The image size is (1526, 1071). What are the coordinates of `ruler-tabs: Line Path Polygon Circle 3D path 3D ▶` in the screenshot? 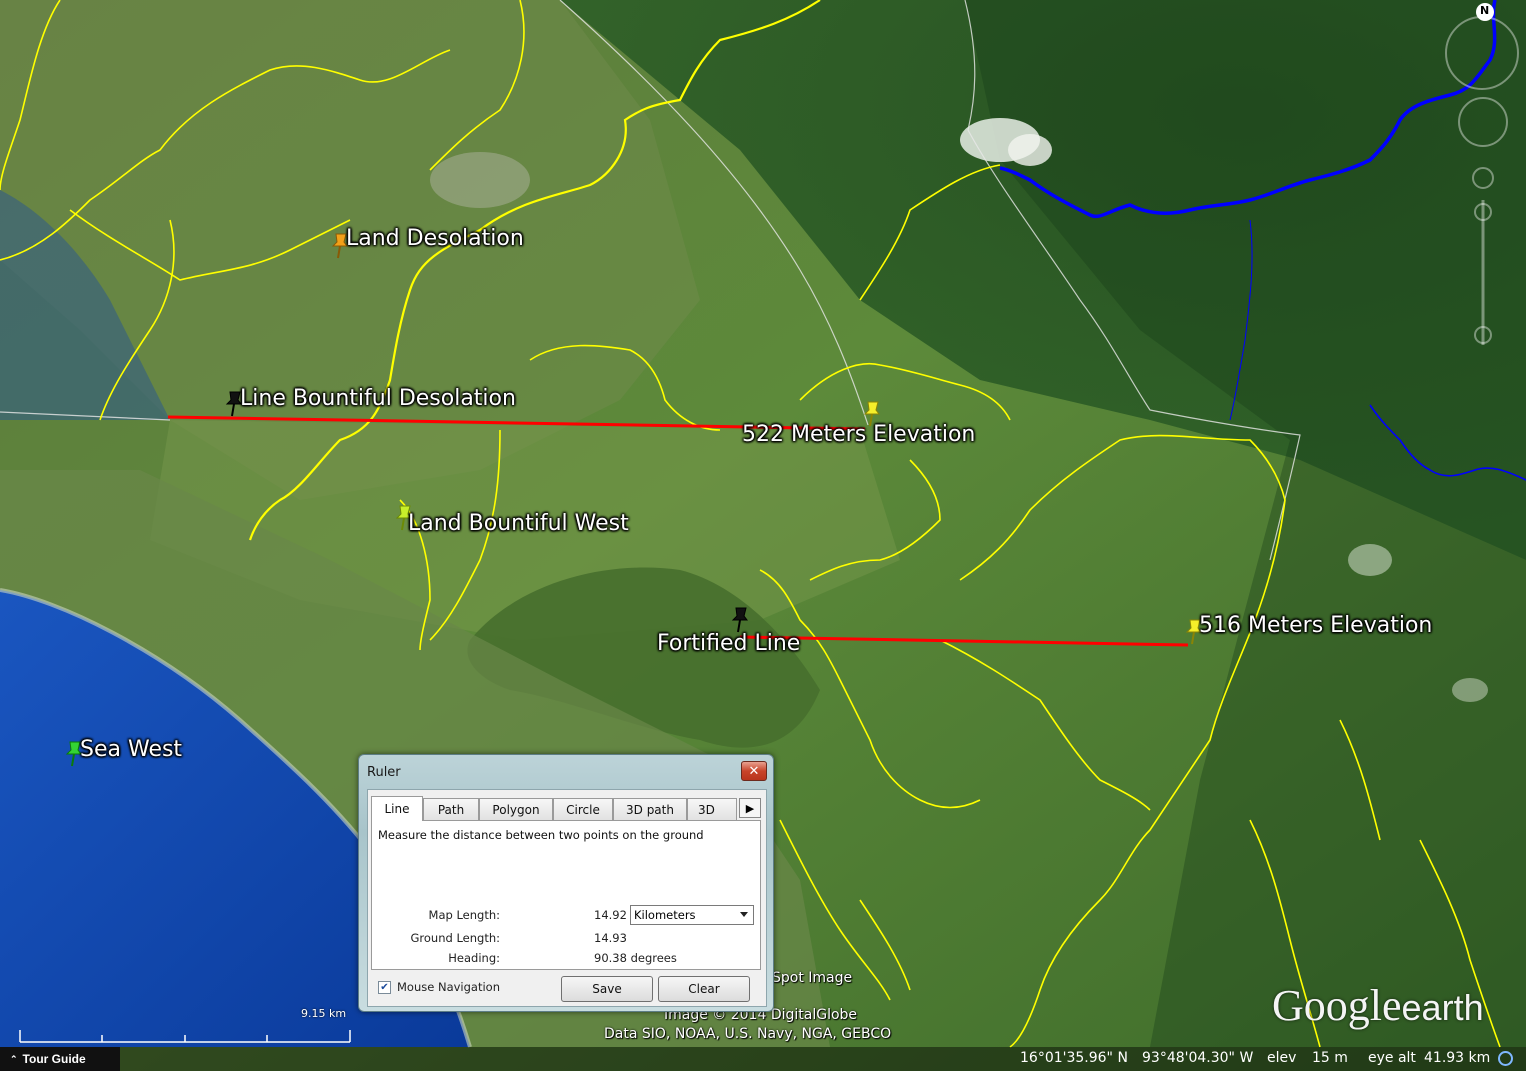 It's located at (567, 808).